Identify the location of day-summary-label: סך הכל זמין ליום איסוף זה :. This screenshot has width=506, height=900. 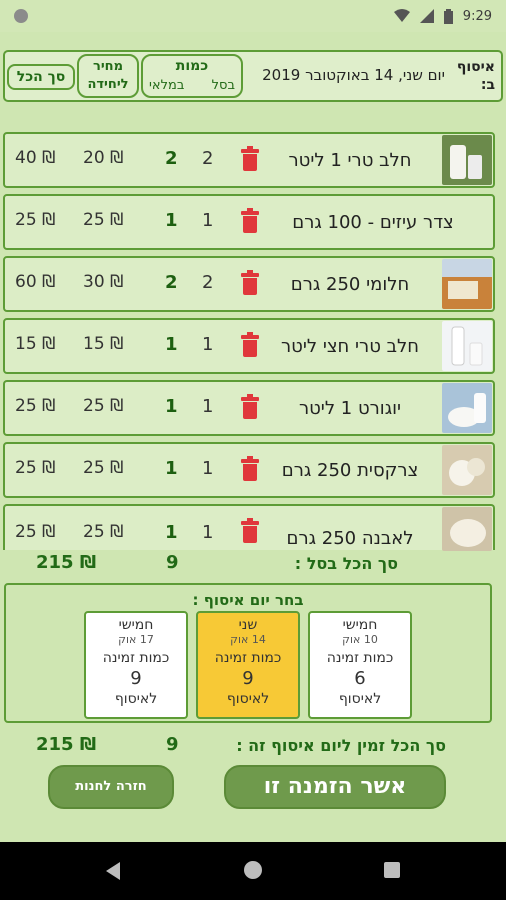
(341, 745).